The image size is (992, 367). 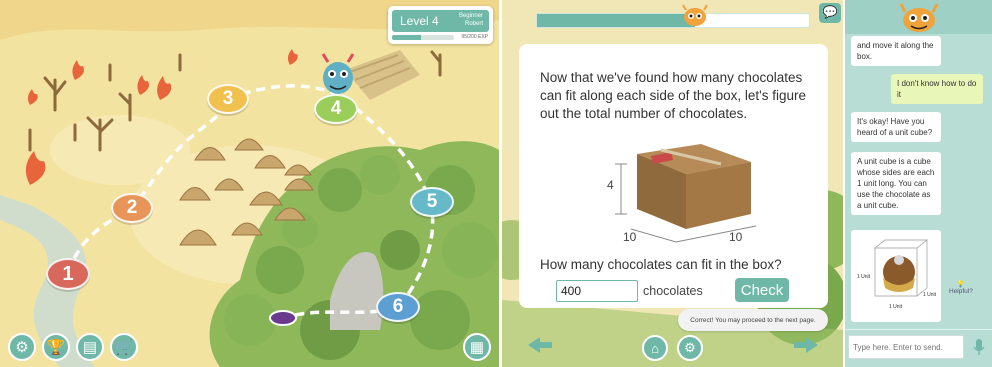 I want to click on tutor-mascot-avatar, so click(x=919, y=17).